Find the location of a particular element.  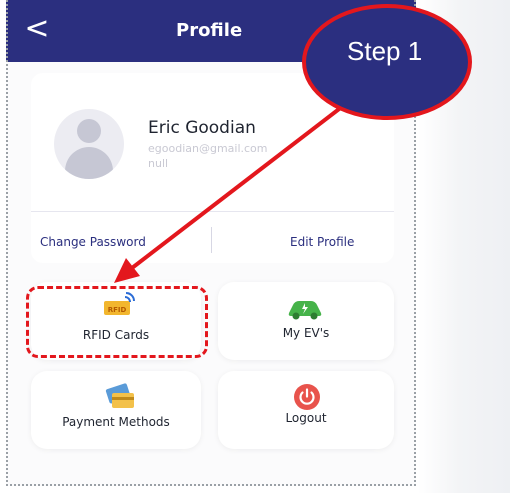

step-label: Step 1 is located at coordinates (385, 51).